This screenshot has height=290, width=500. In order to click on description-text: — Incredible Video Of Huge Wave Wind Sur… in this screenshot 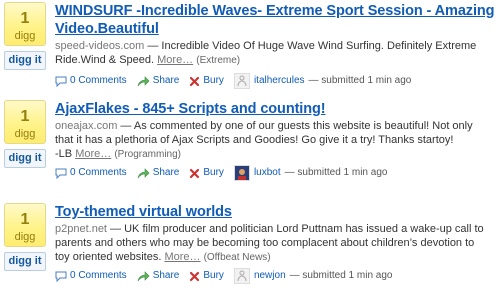, I will do `click(310, 46)`.